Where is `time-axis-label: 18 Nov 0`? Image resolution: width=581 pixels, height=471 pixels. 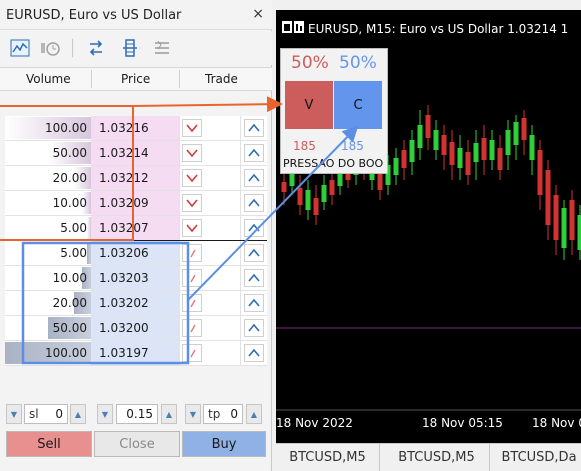
time-axis-label: 18 Nov 0 is located at coordinates (556, 423).